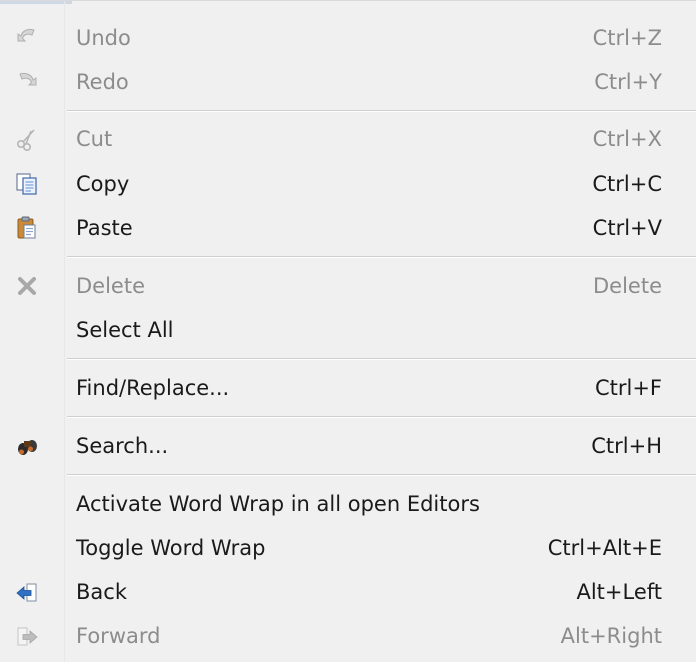  What do you see at coordinates (27, 38) in the screenshot?
I see `undo-icon` at bounding box center [27, 38].